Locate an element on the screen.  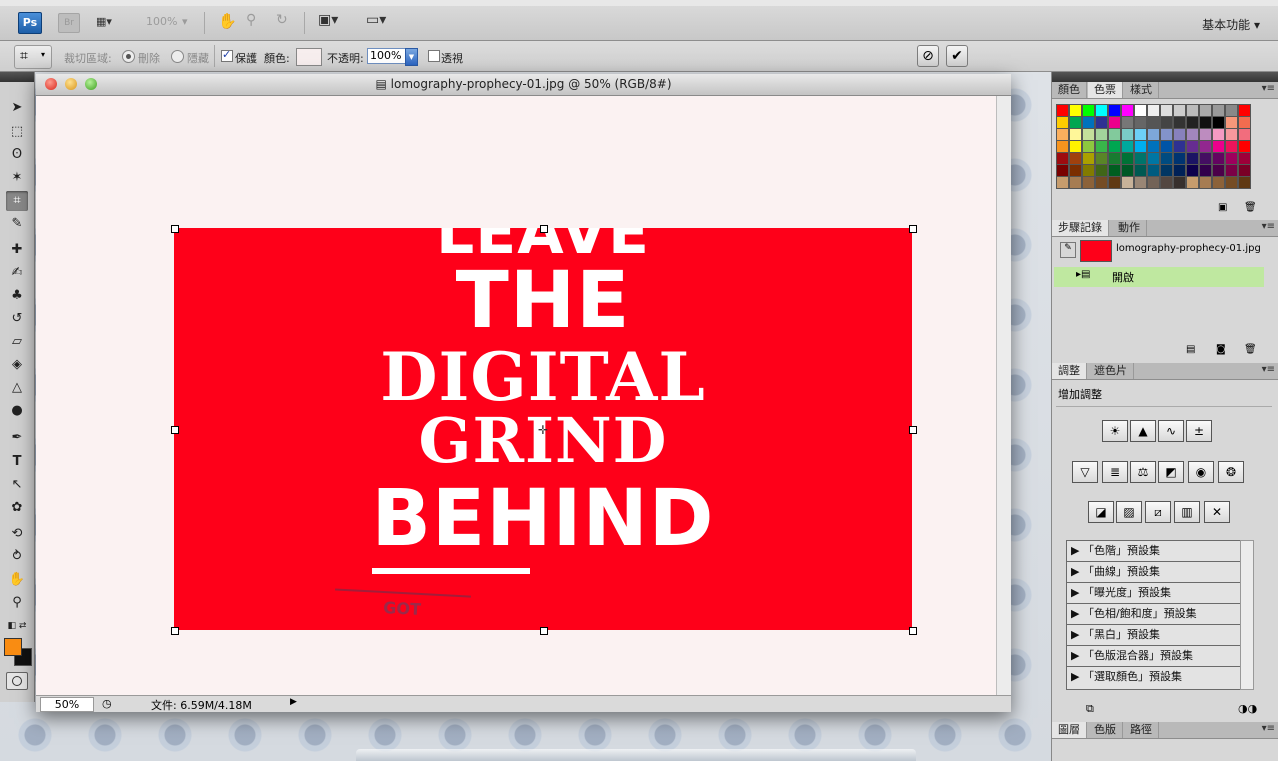
tab-color: 顏色 is located at coordinates (1069, 90).